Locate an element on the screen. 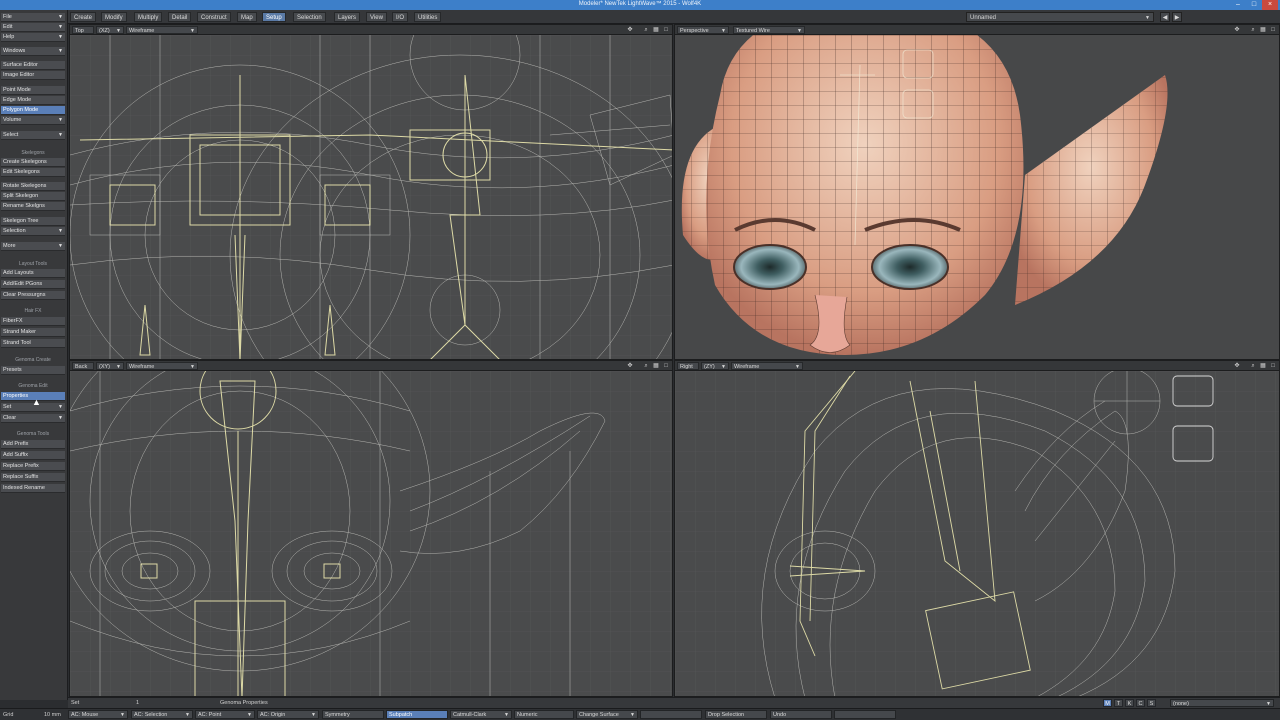 The height and width of the screenshot is (720, 1280). view-axes-dropdown: (XY) ▼ is located at coordinates (110, 366).